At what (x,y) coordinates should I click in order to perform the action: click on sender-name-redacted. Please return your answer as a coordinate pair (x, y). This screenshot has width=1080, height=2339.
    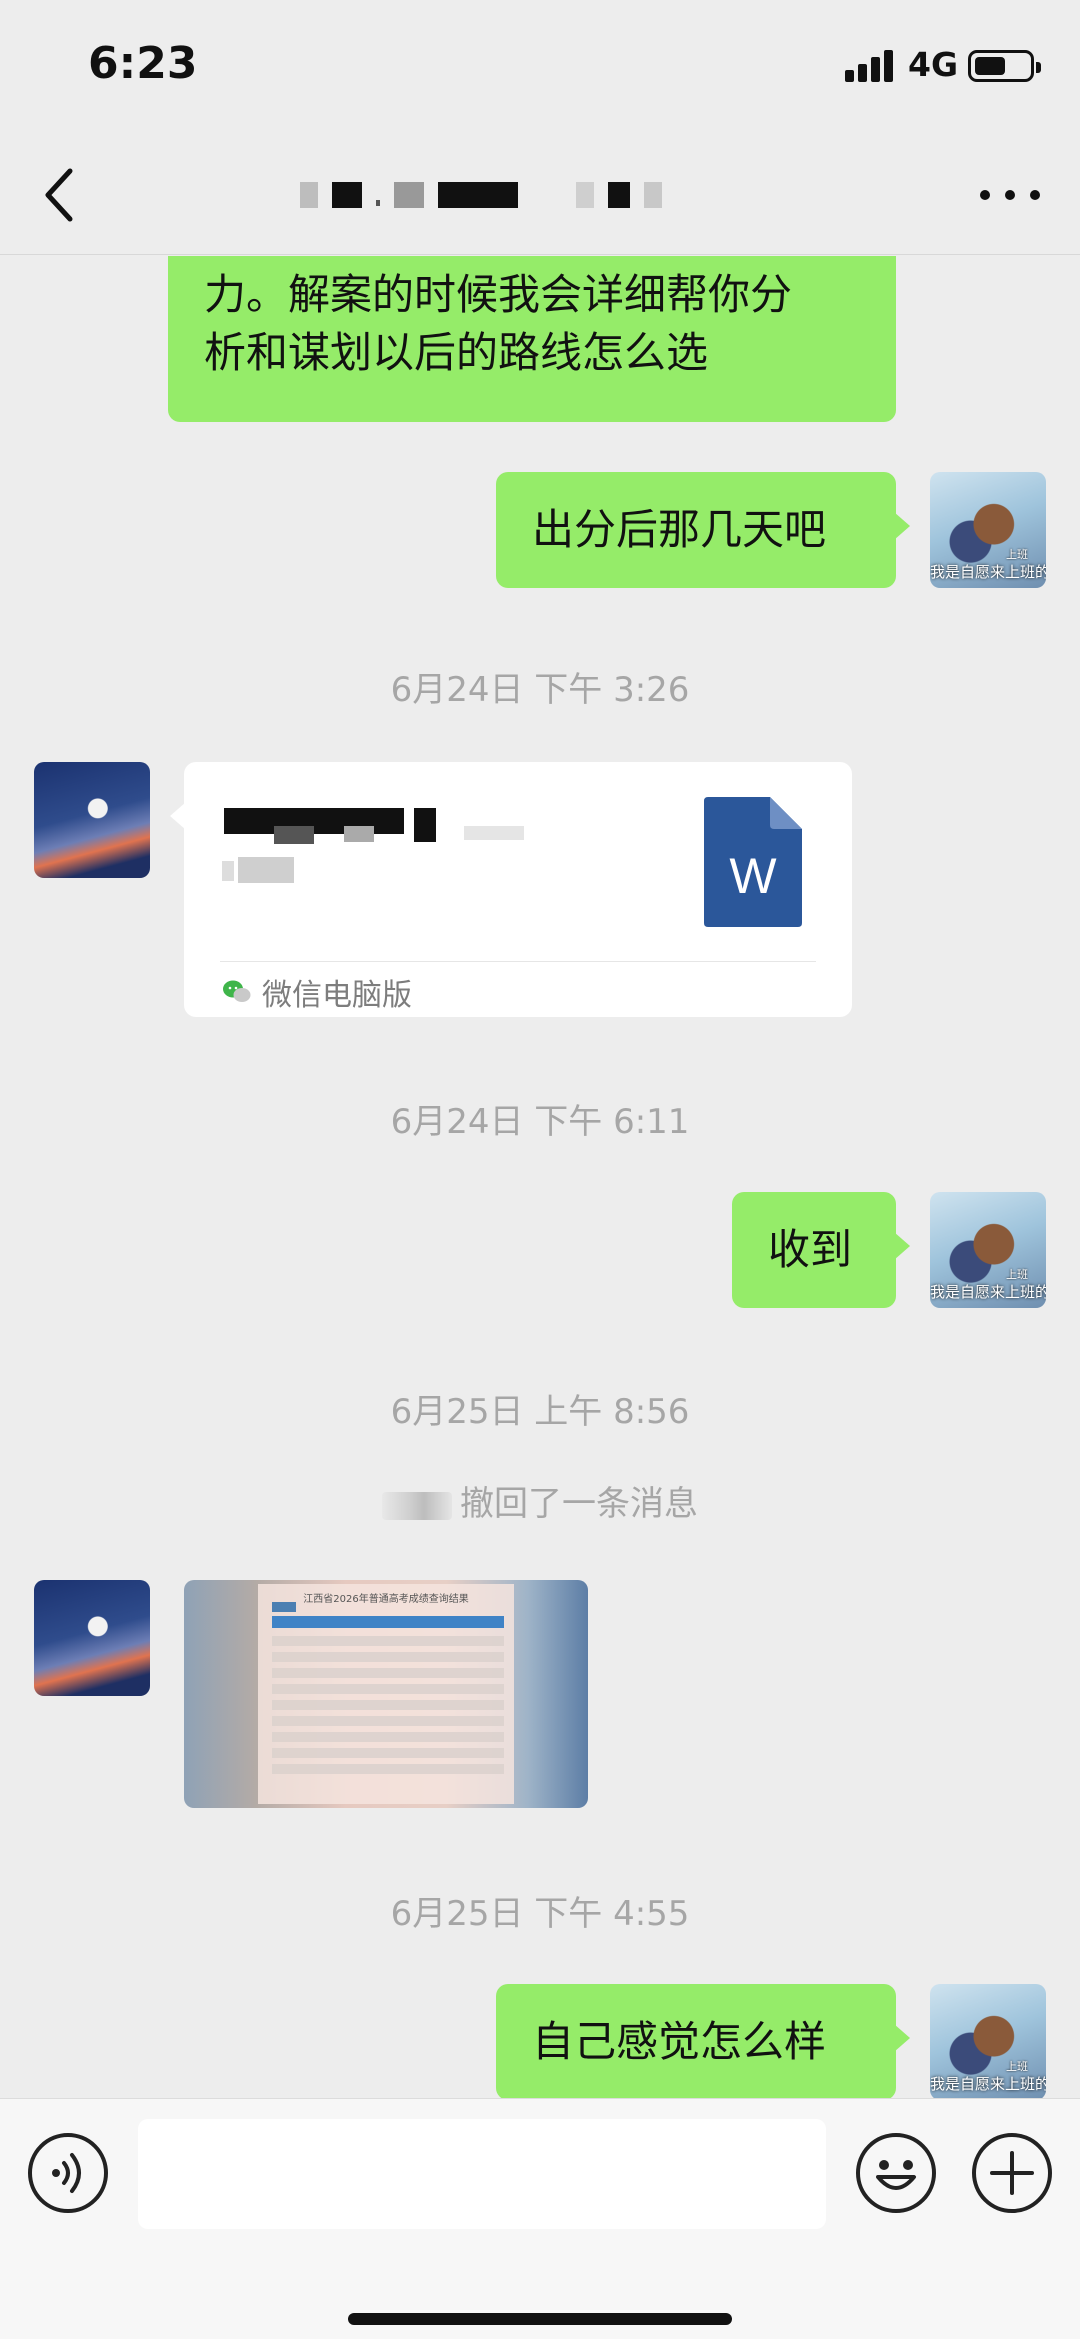
    Looking at the image, I should click on (417, 1505).